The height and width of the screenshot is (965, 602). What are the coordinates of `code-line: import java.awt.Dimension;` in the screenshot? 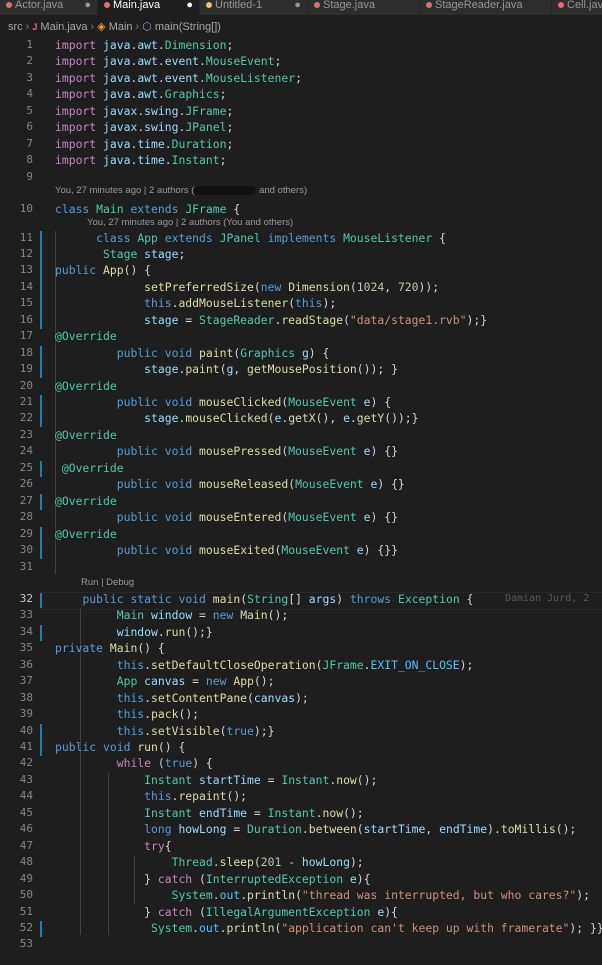 It's located at (144, 45).